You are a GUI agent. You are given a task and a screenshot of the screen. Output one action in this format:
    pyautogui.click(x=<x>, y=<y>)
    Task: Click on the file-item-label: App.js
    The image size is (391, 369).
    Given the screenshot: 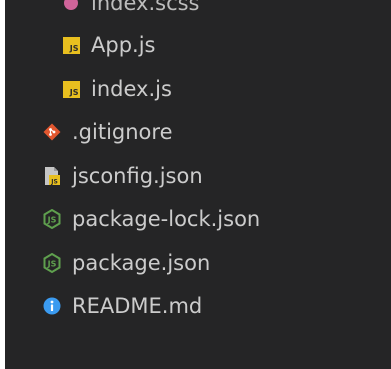 What is the action you would take?
    pyautogui.click(x=123, y=45)
    